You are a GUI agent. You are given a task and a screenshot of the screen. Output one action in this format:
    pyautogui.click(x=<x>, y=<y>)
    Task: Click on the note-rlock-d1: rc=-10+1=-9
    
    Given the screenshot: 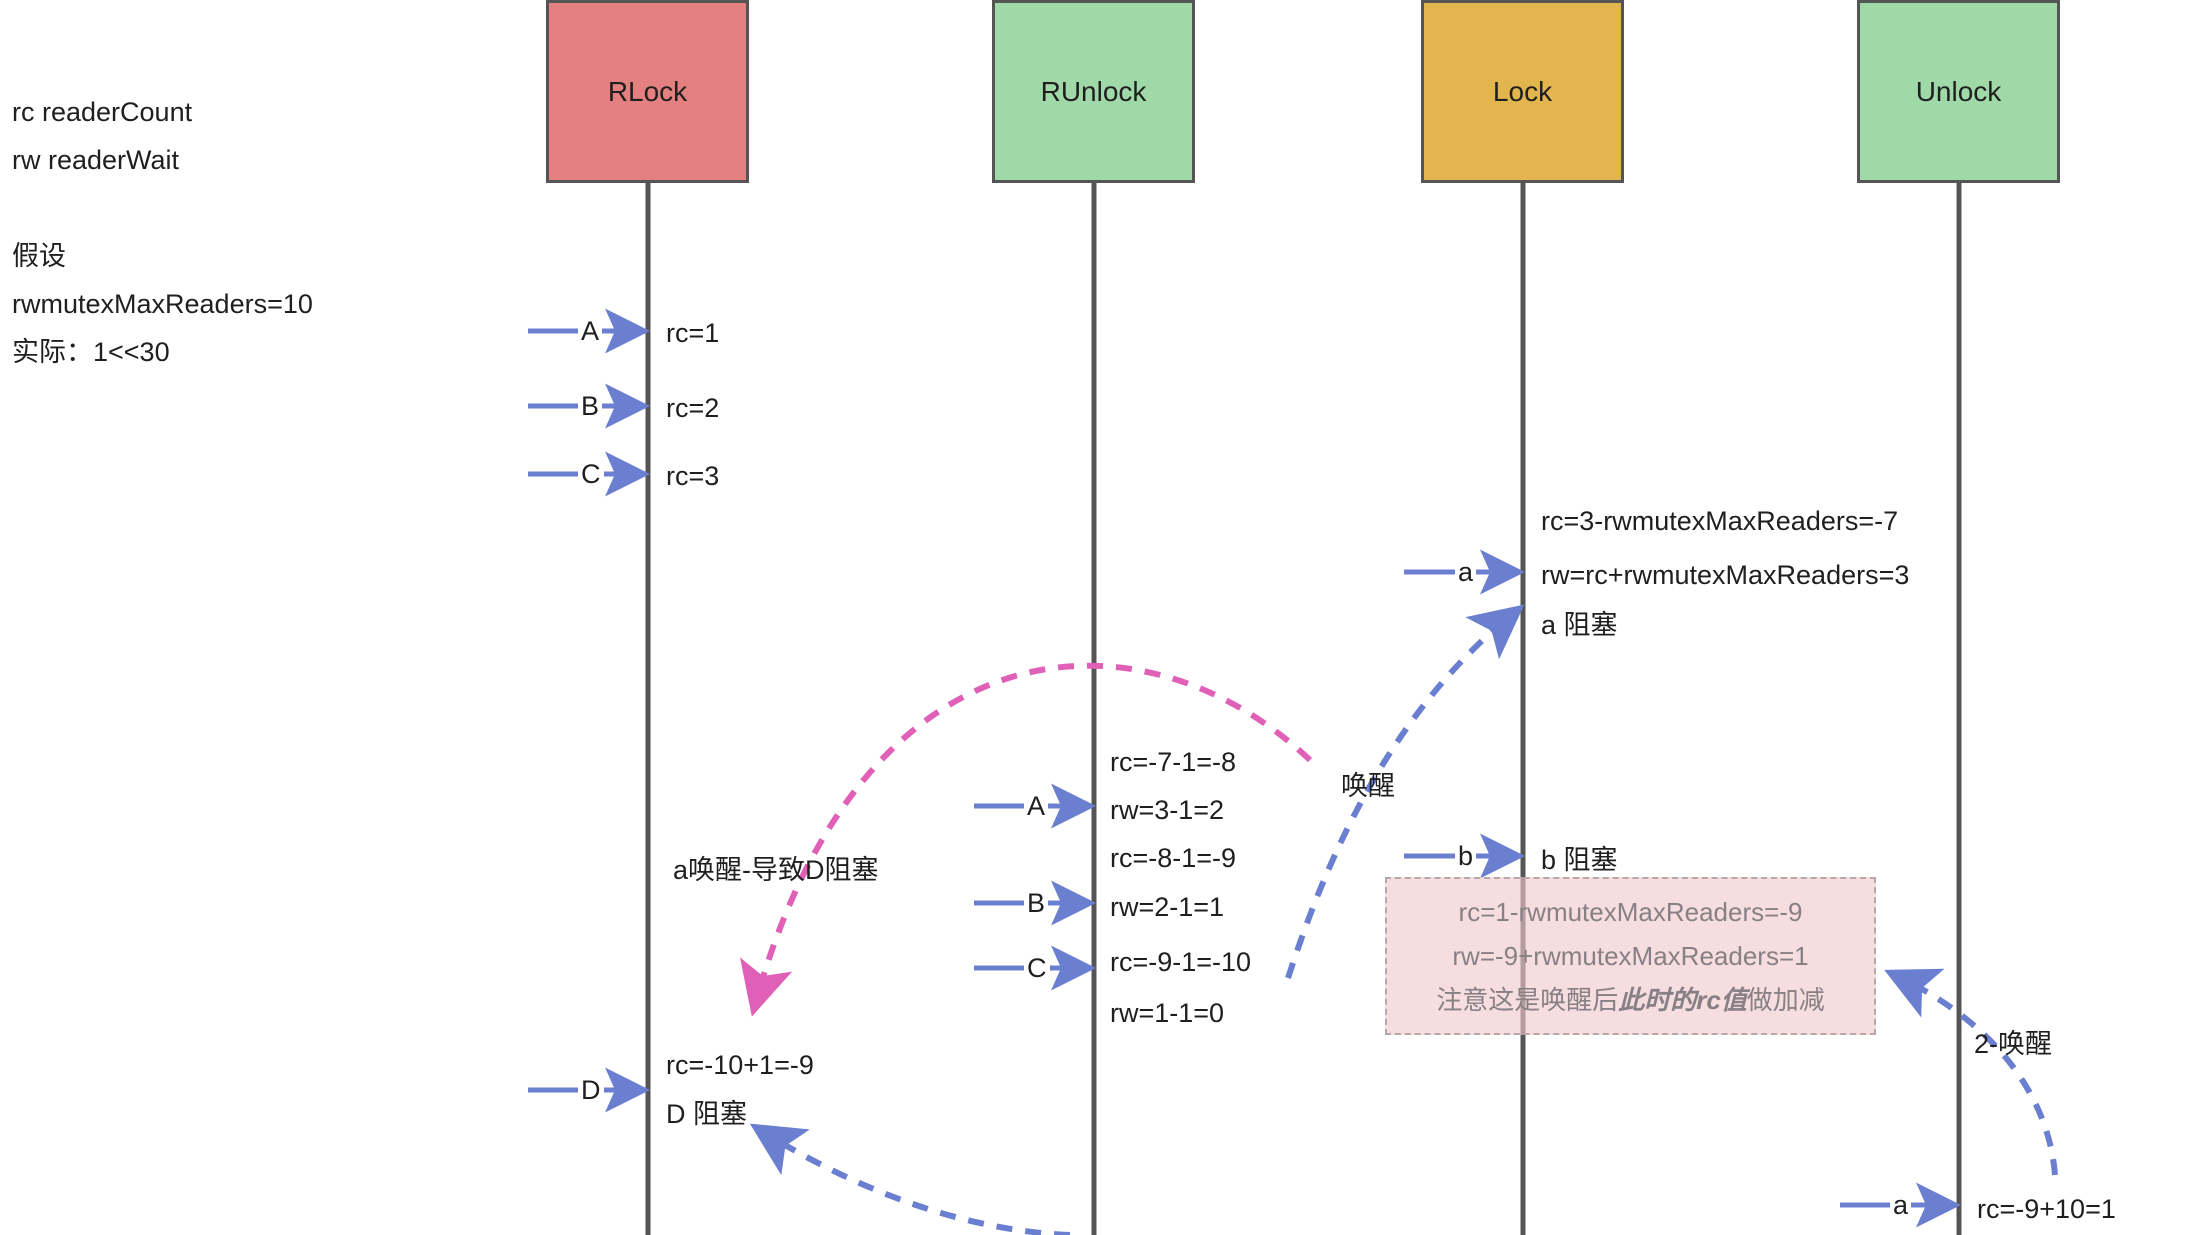 What is the action you would take?
    pyautogui.click(x=740, y=1065)
    